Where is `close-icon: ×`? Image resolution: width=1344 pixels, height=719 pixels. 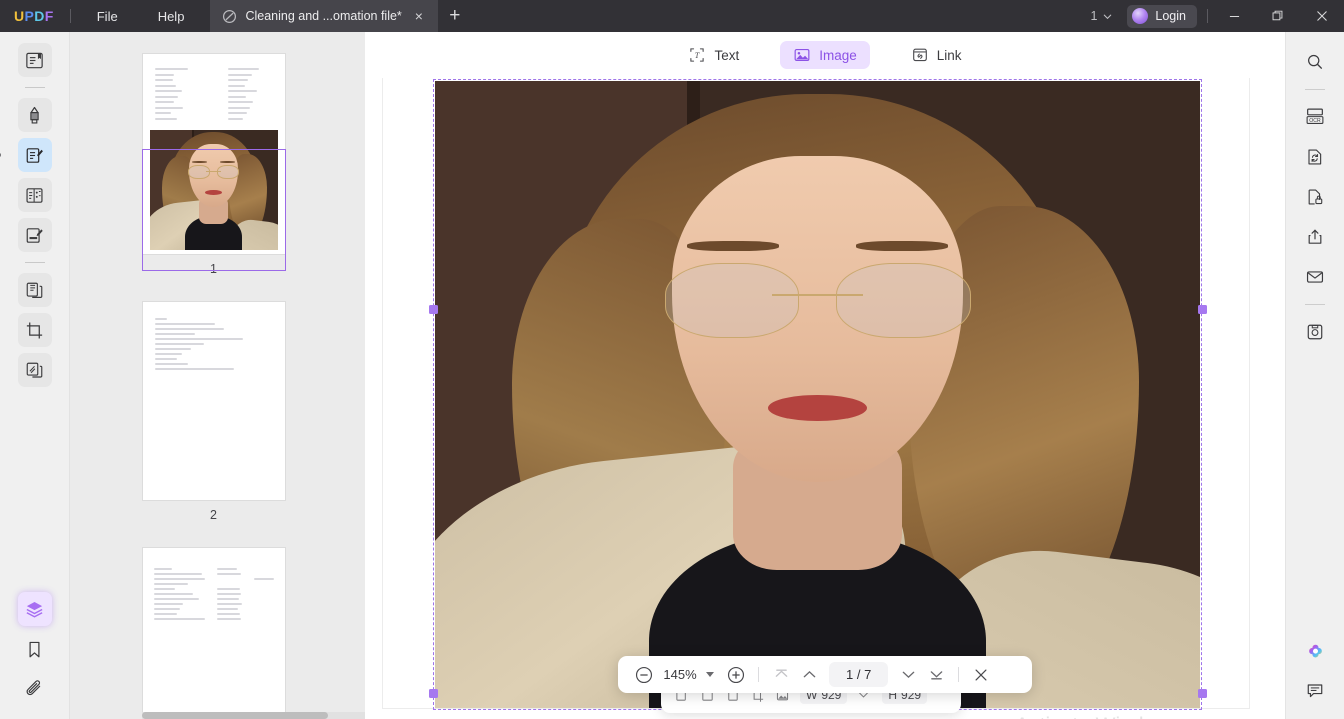
close-icon: × is located at coordinates (419, 16).